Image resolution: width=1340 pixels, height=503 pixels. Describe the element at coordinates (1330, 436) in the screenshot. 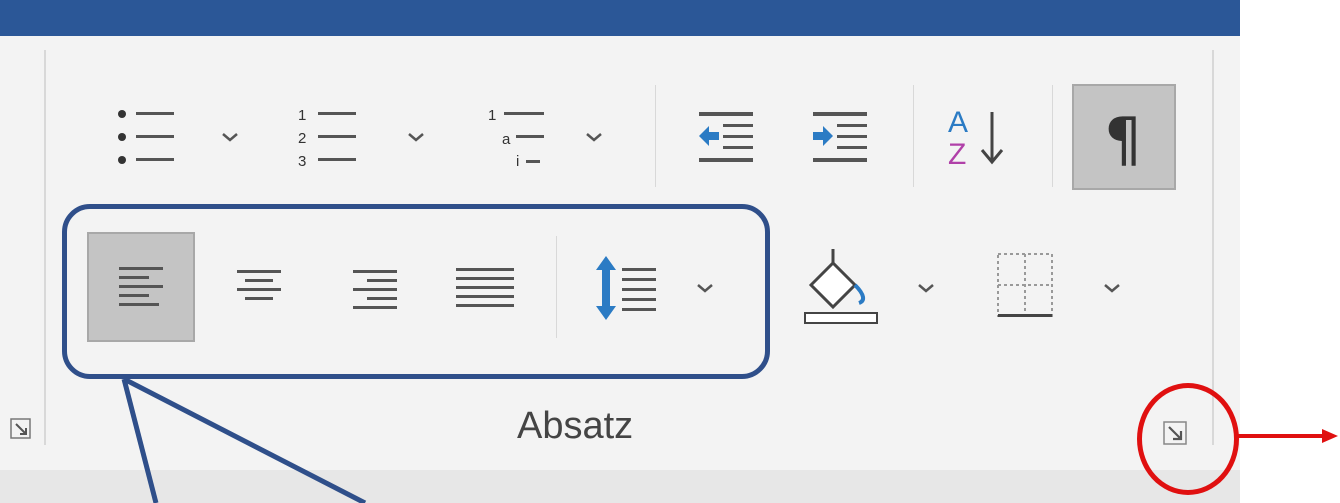

I see `annotation-arrowhead` at that location.